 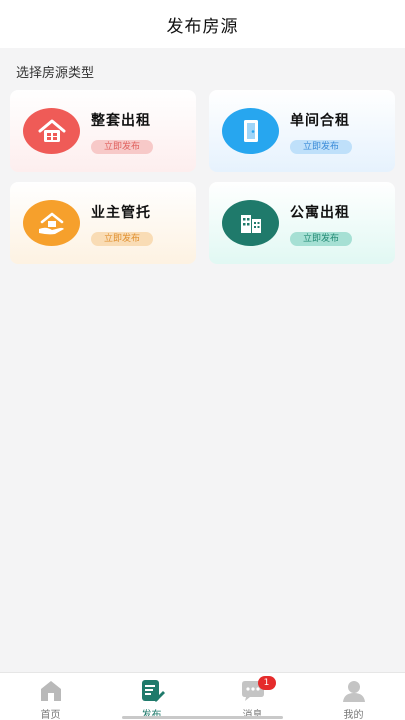 What do you see at coordinates (51, 131) in the screenshot?
I see `house-icon` at bounding box center [51, 131].